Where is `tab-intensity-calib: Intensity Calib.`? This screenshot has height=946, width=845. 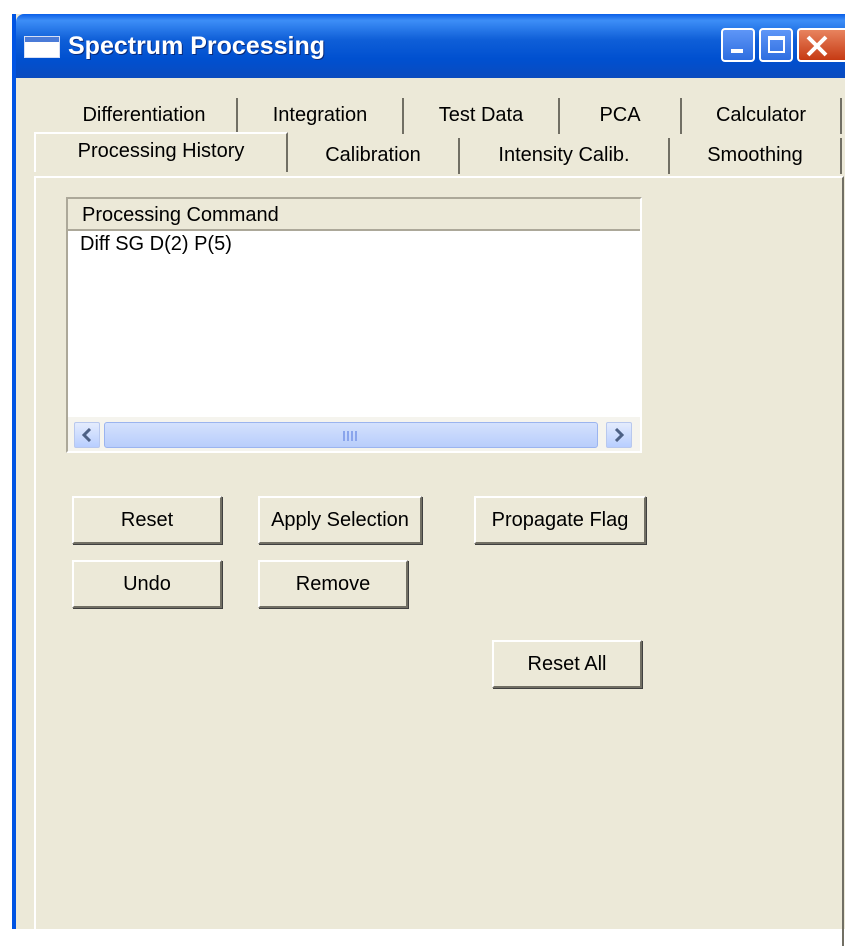
tab-intensity-calib: Intensity Calib. is located at coordinates (565, 156).